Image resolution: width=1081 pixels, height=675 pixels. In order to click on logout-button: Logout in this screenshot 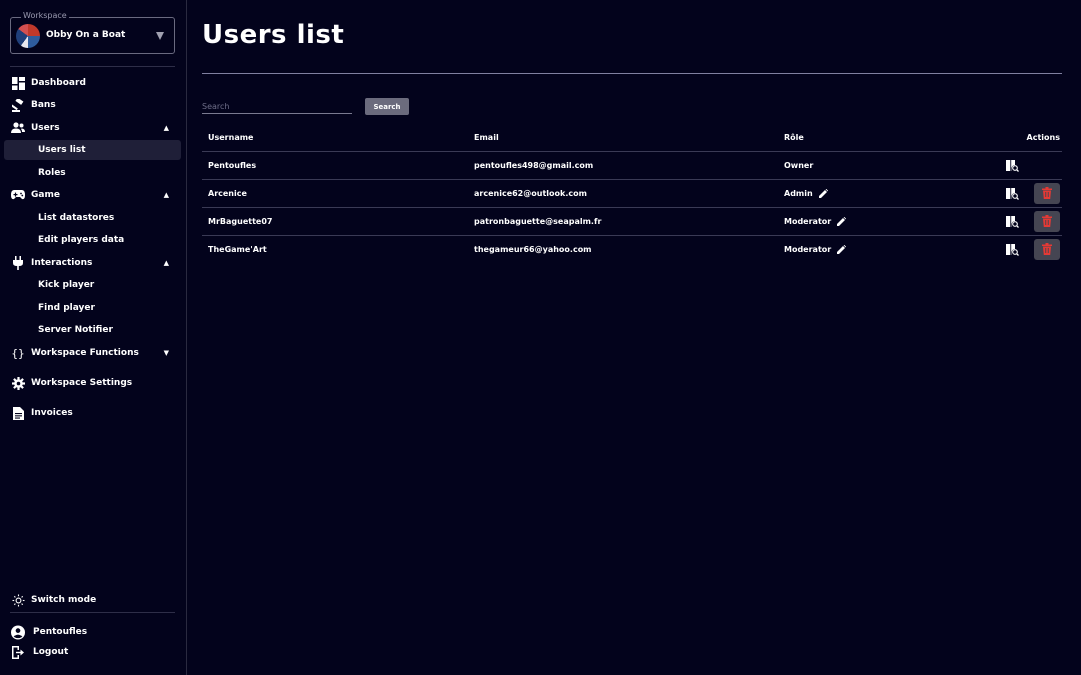, I will do `click(92, 652)`.